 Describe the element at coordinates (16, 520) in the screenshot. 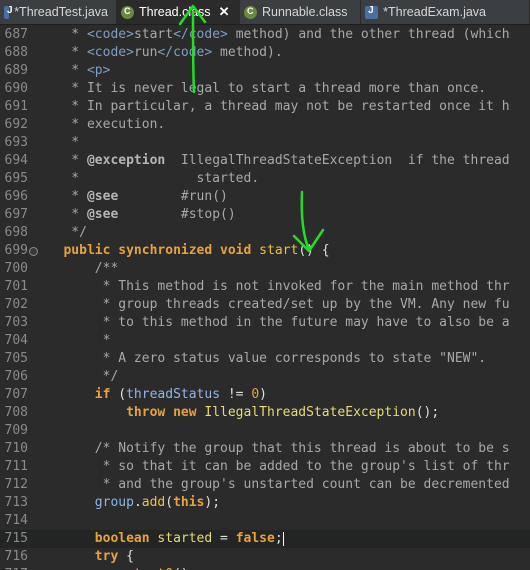

I see `line-number: 714` at that location.